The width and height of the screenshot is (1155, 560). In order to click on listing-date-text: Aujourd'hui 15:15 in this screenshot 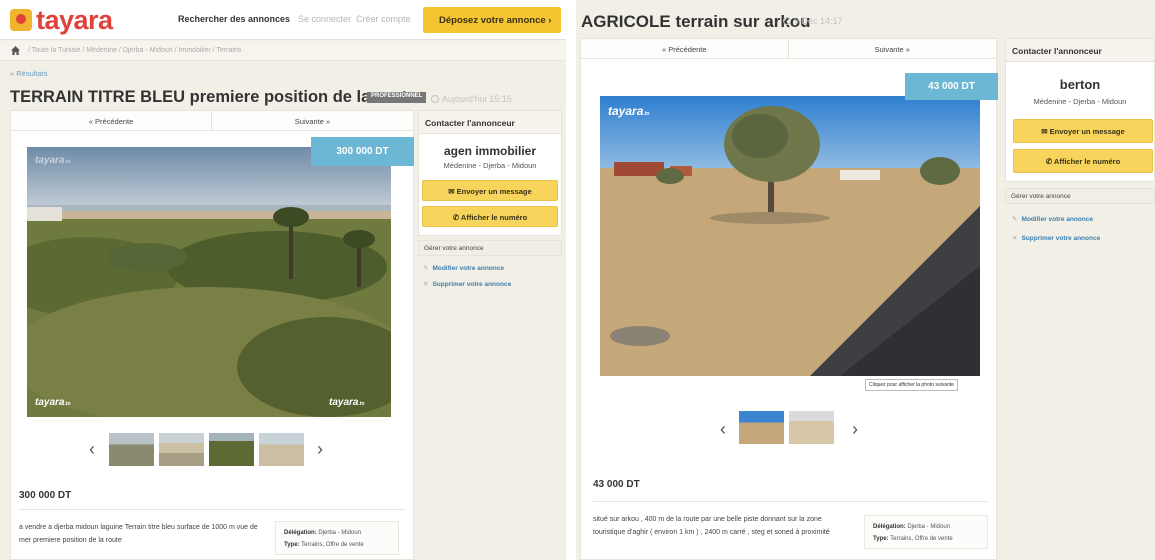, I will do `click(477, 99)`.